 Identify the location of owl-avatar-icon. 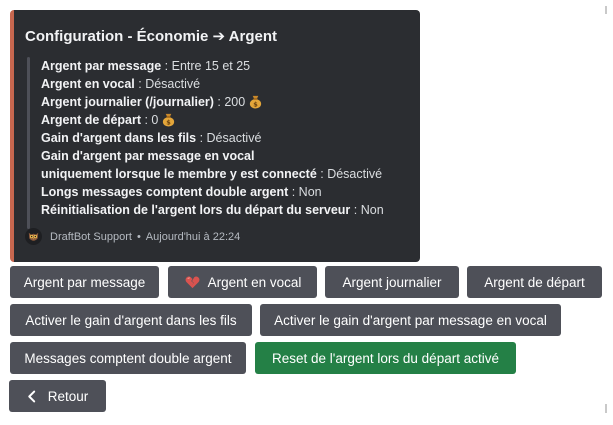
(33, 236).